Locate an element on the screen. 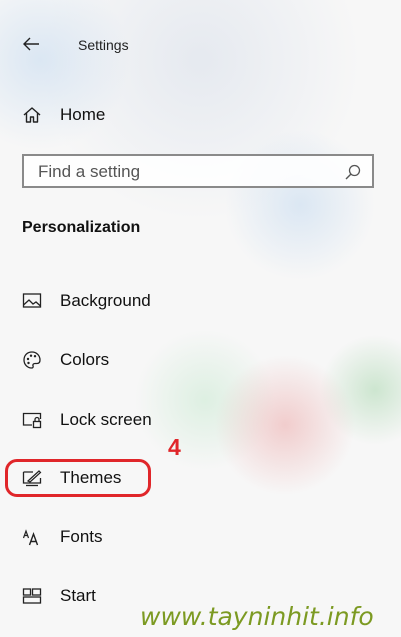 Image resolution: width=401 pixels, height=637 pixels. search-box is located at coordinates (198, 171).